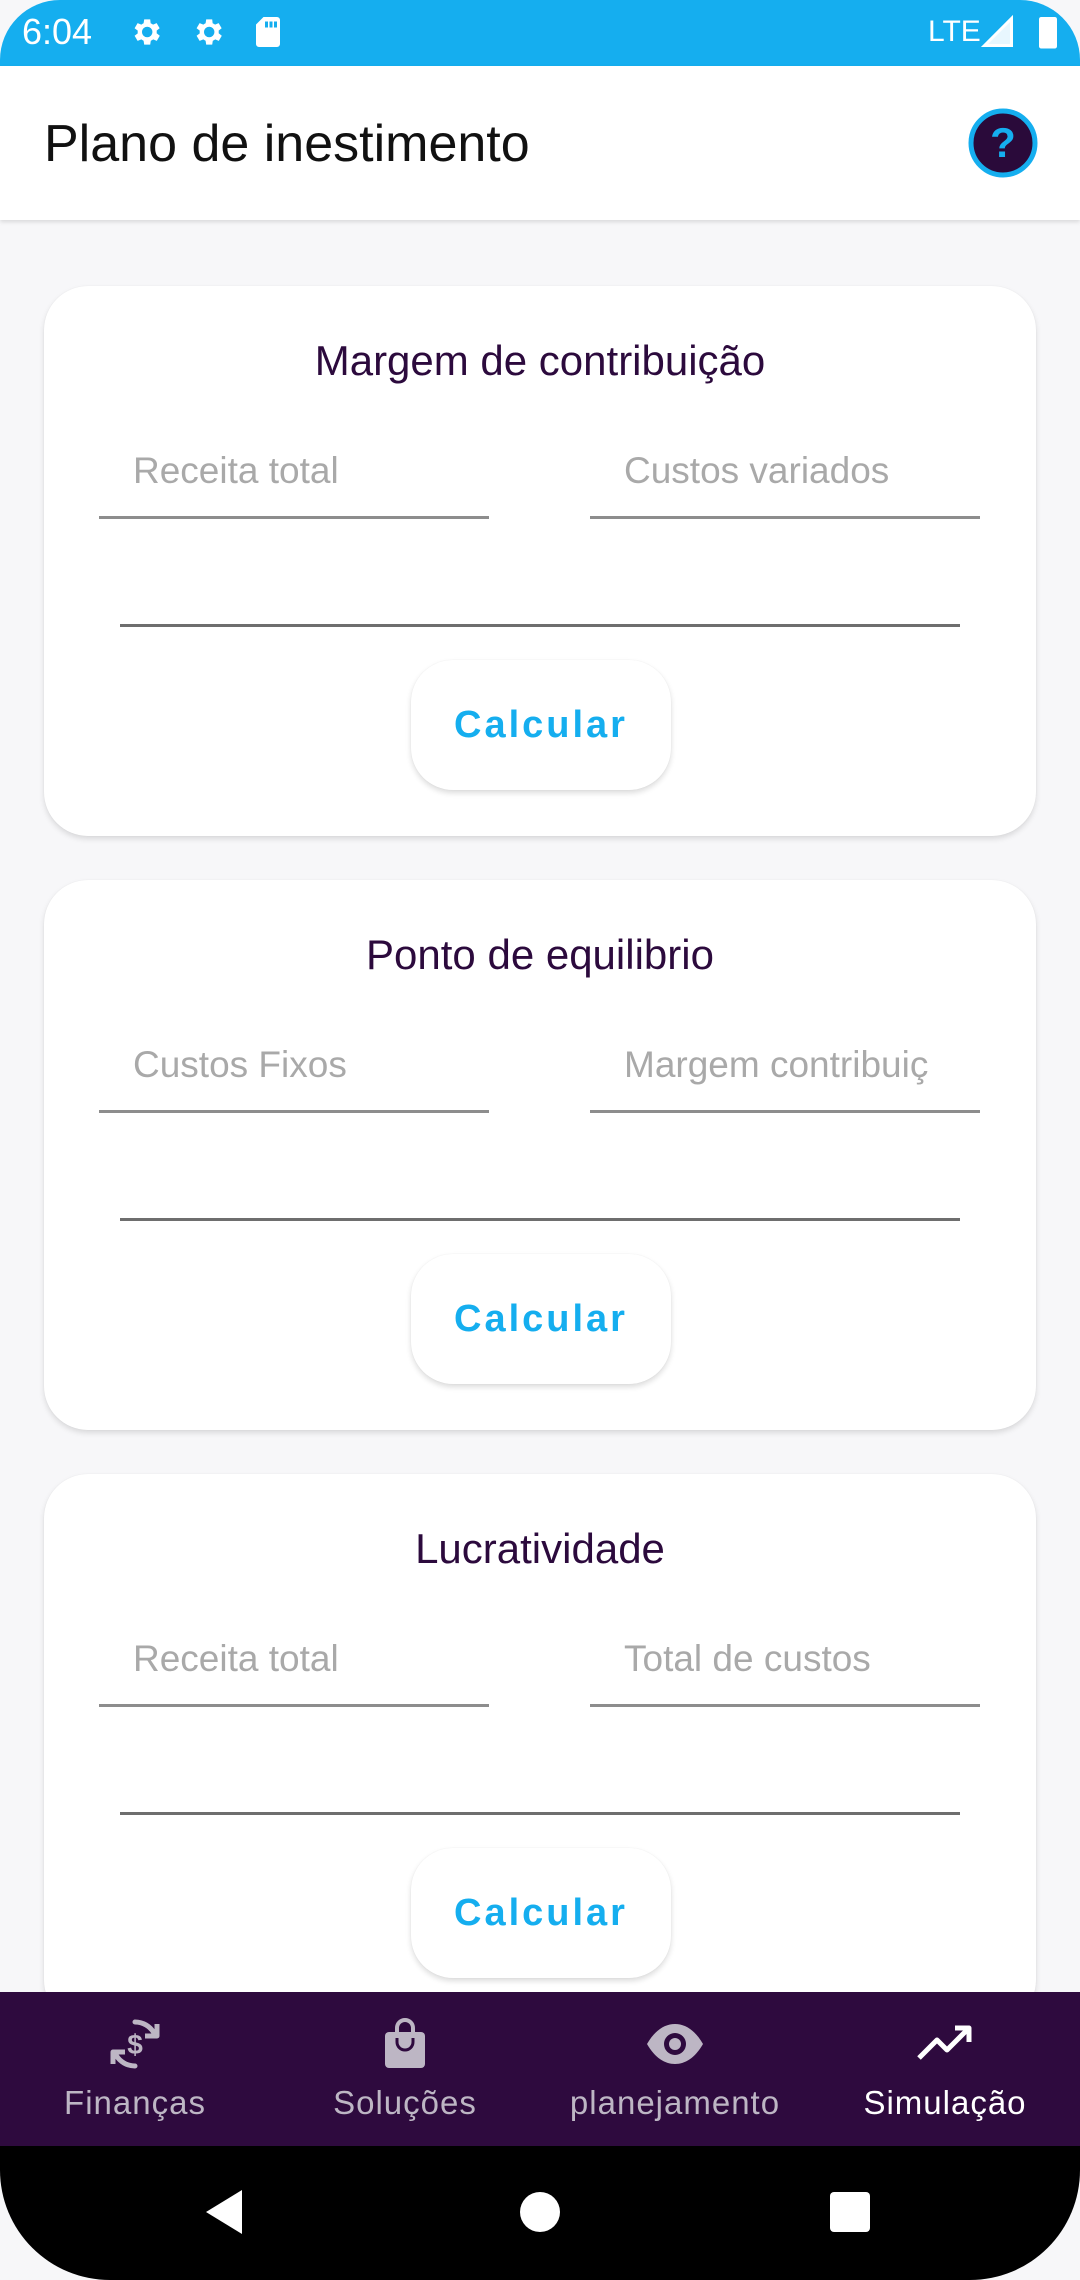 This screenshot has width=1080, height=2280. Describe the element at coordinates (540, 33) in the screenshot. I see `status-bar: 6:04 LTE` at that location.